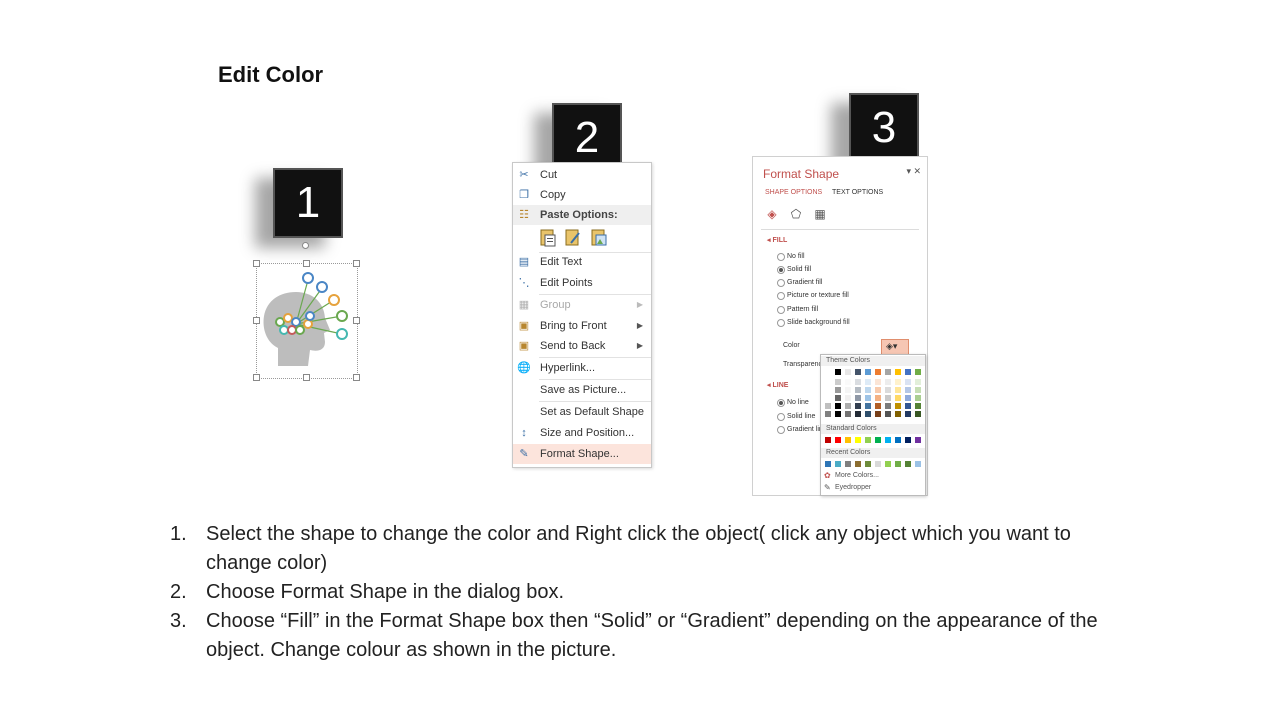 Image resolution: width=1280 pixels, height=720 pixels. I want to click on effects-icon: ⬠, so click(796, 214).